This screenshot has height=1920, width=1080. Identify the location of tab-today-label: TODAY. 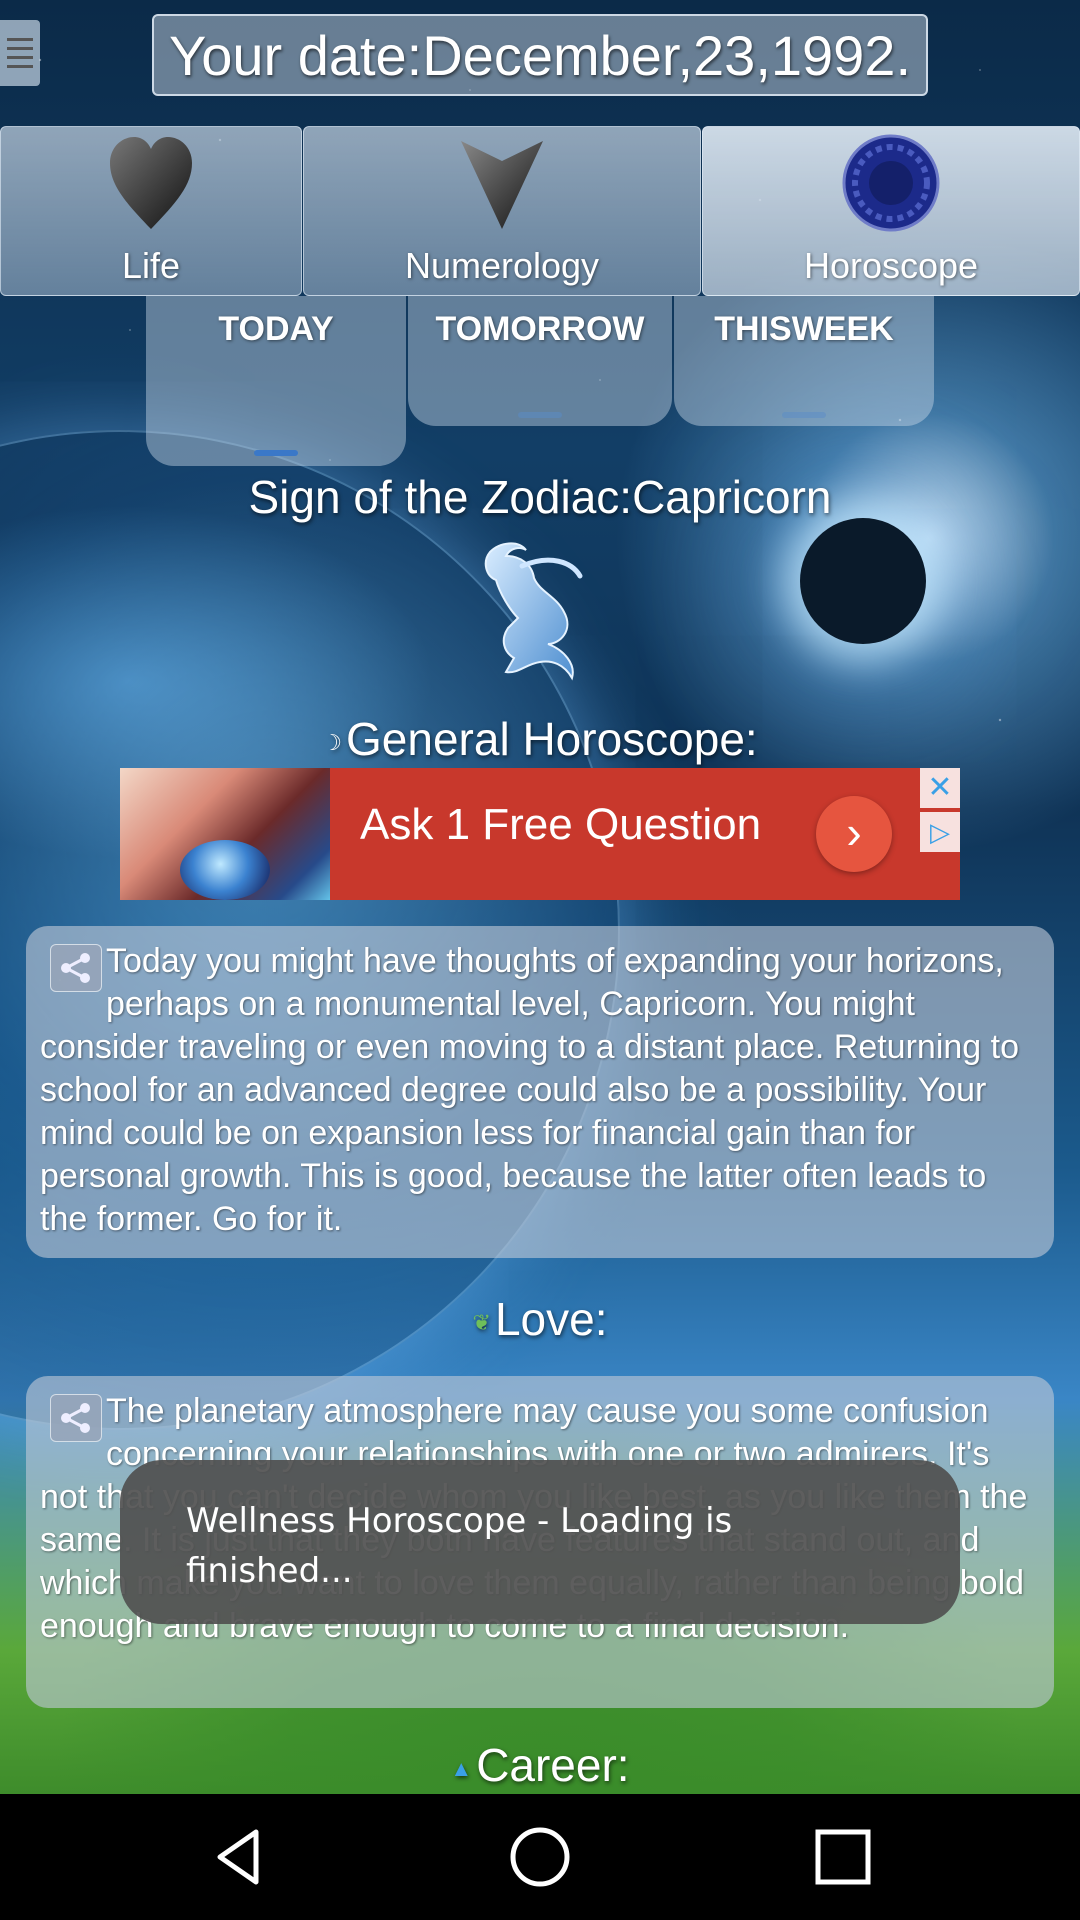
(276, 329).